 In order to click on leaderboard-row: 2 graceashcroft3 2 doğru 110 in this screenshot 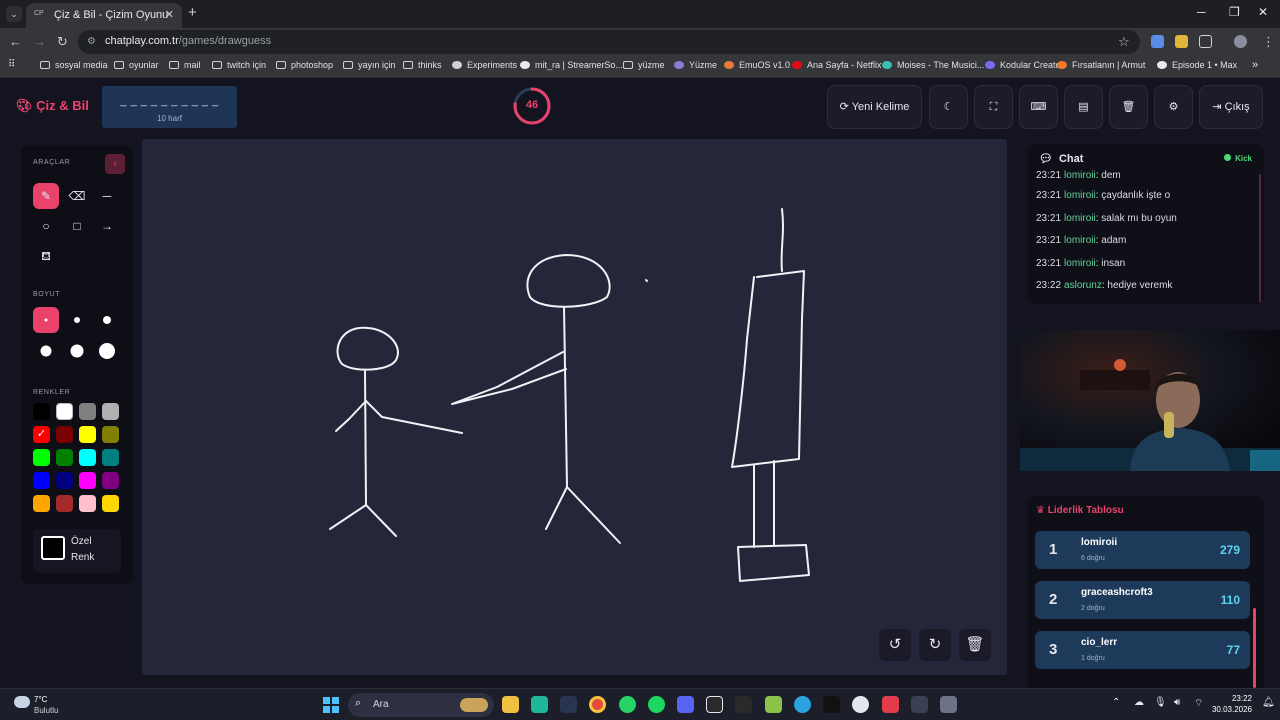, I will do `click(1142, 600)`.